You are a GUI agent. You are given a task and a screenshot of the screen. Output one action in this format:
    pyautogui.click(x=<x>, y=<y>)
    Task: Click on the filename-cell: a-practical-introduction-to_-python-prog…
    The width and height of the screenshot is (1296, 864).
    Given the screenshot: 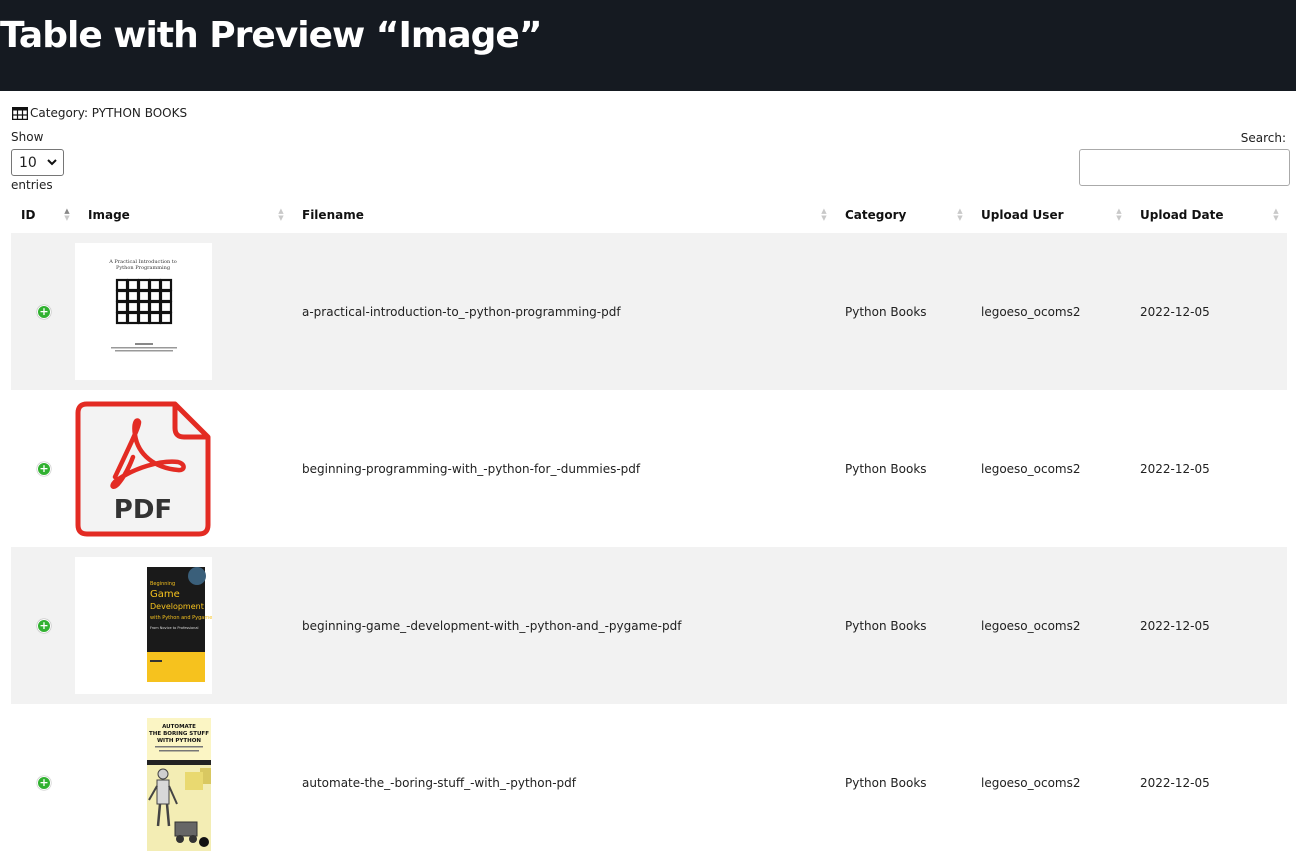 What is the action you would take?
    pyautogui.click(x=461, y=311)
    